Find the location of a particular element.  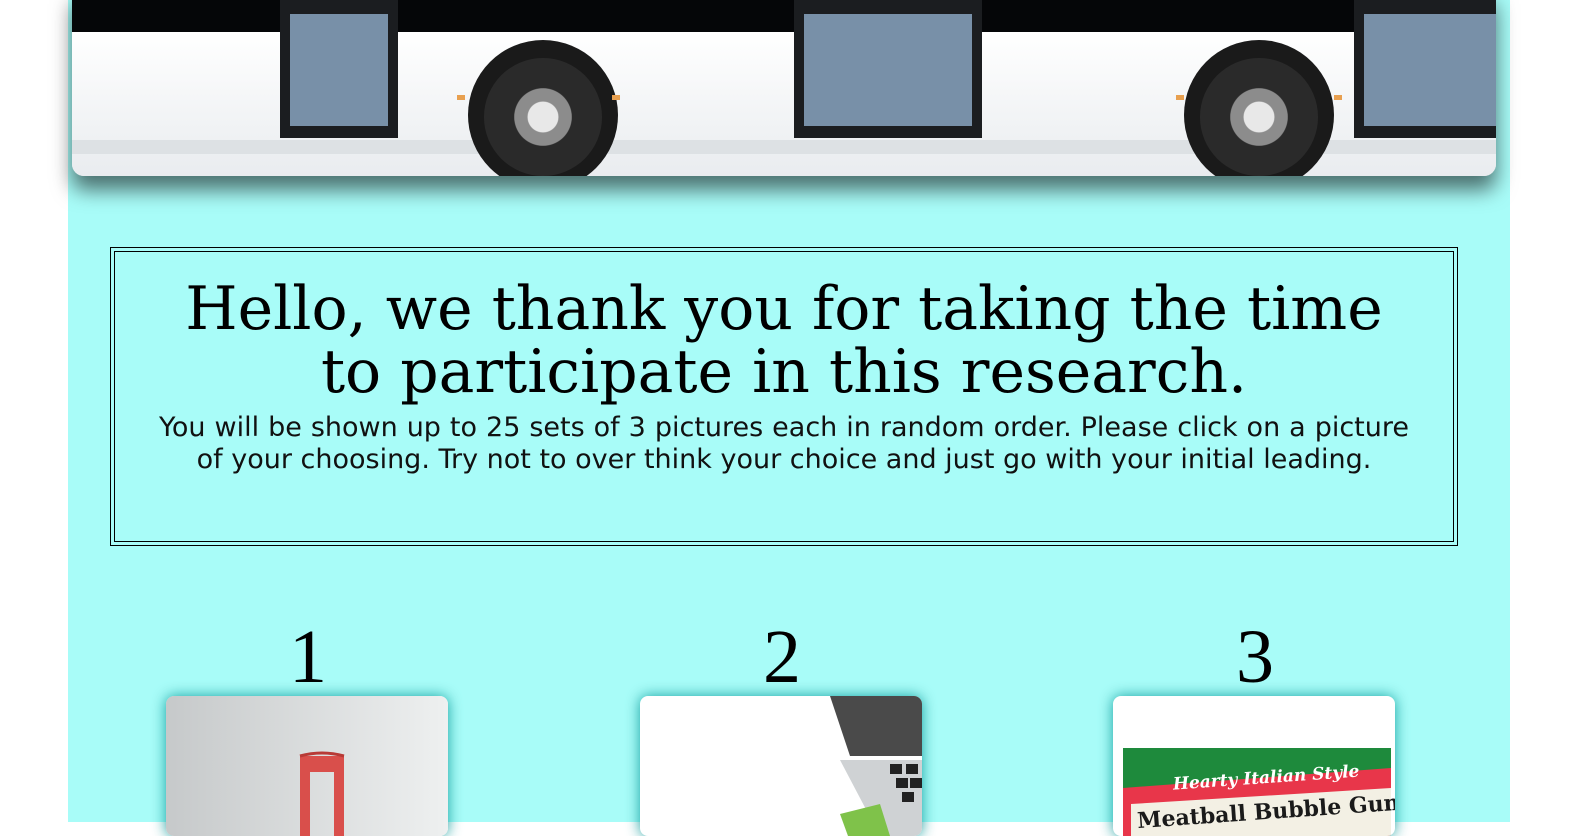

choice-number: 2 is located at coordinates (782, 657).